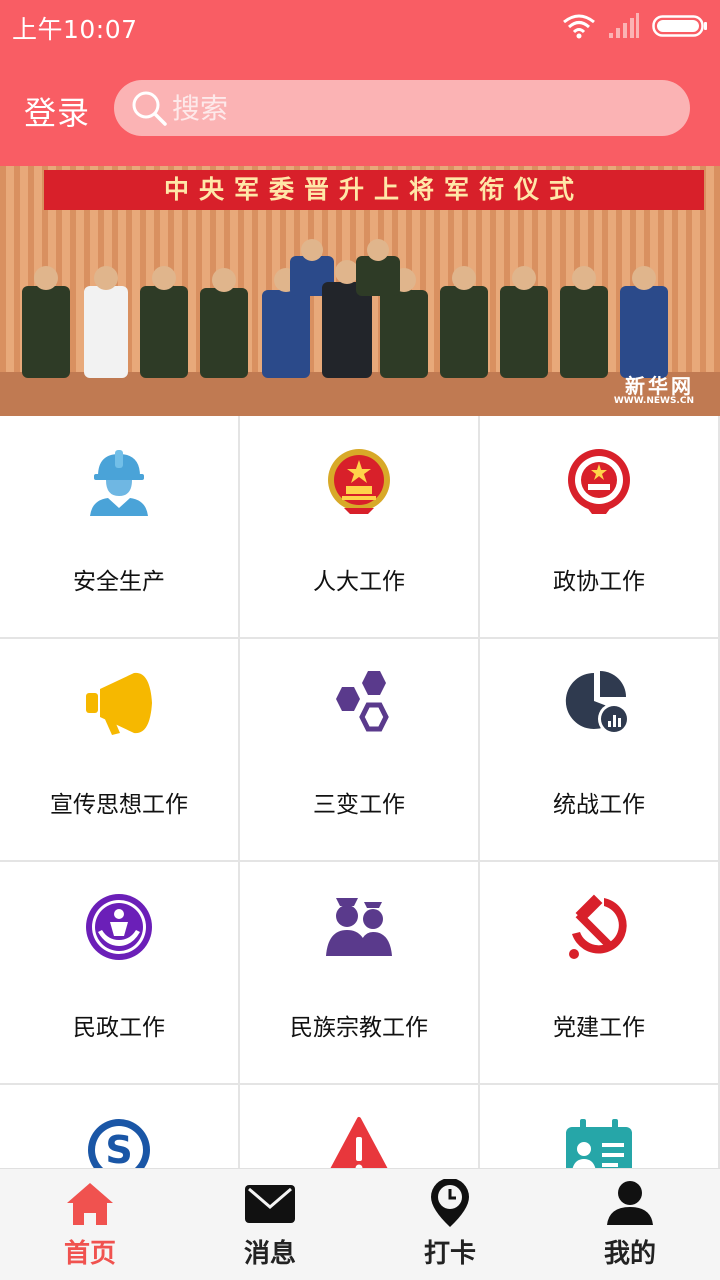 This screenshot has width=720, height=1280. Describe the element at coordinates (679, 26) in the screenshot. I see `battery-icon` at that location.